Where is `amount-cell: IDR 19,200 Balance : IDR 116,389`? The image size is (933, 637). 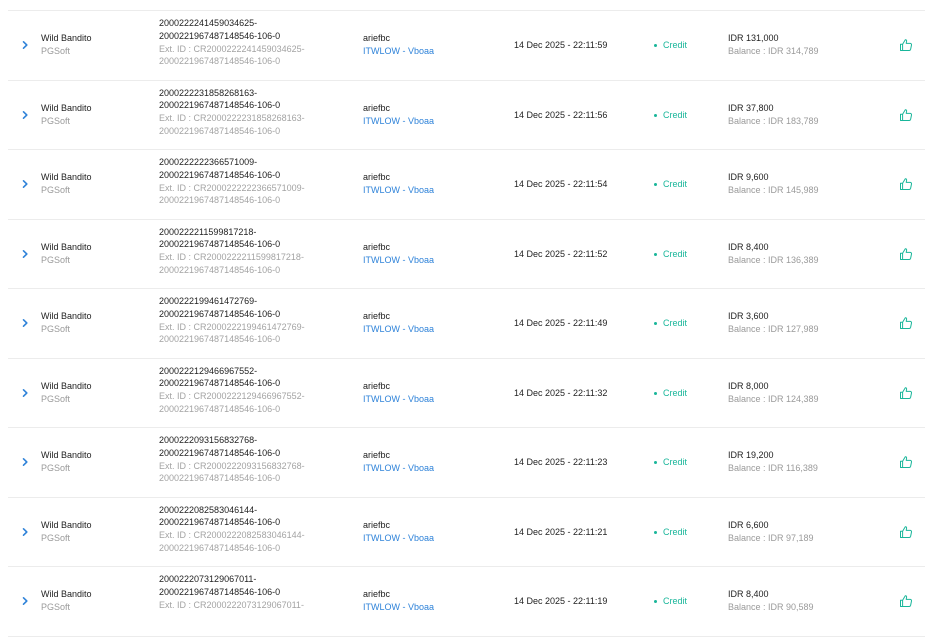
amount-cell: IDR 19,200 Balance : IDR 116,389 is located at coordinates (773, 462).